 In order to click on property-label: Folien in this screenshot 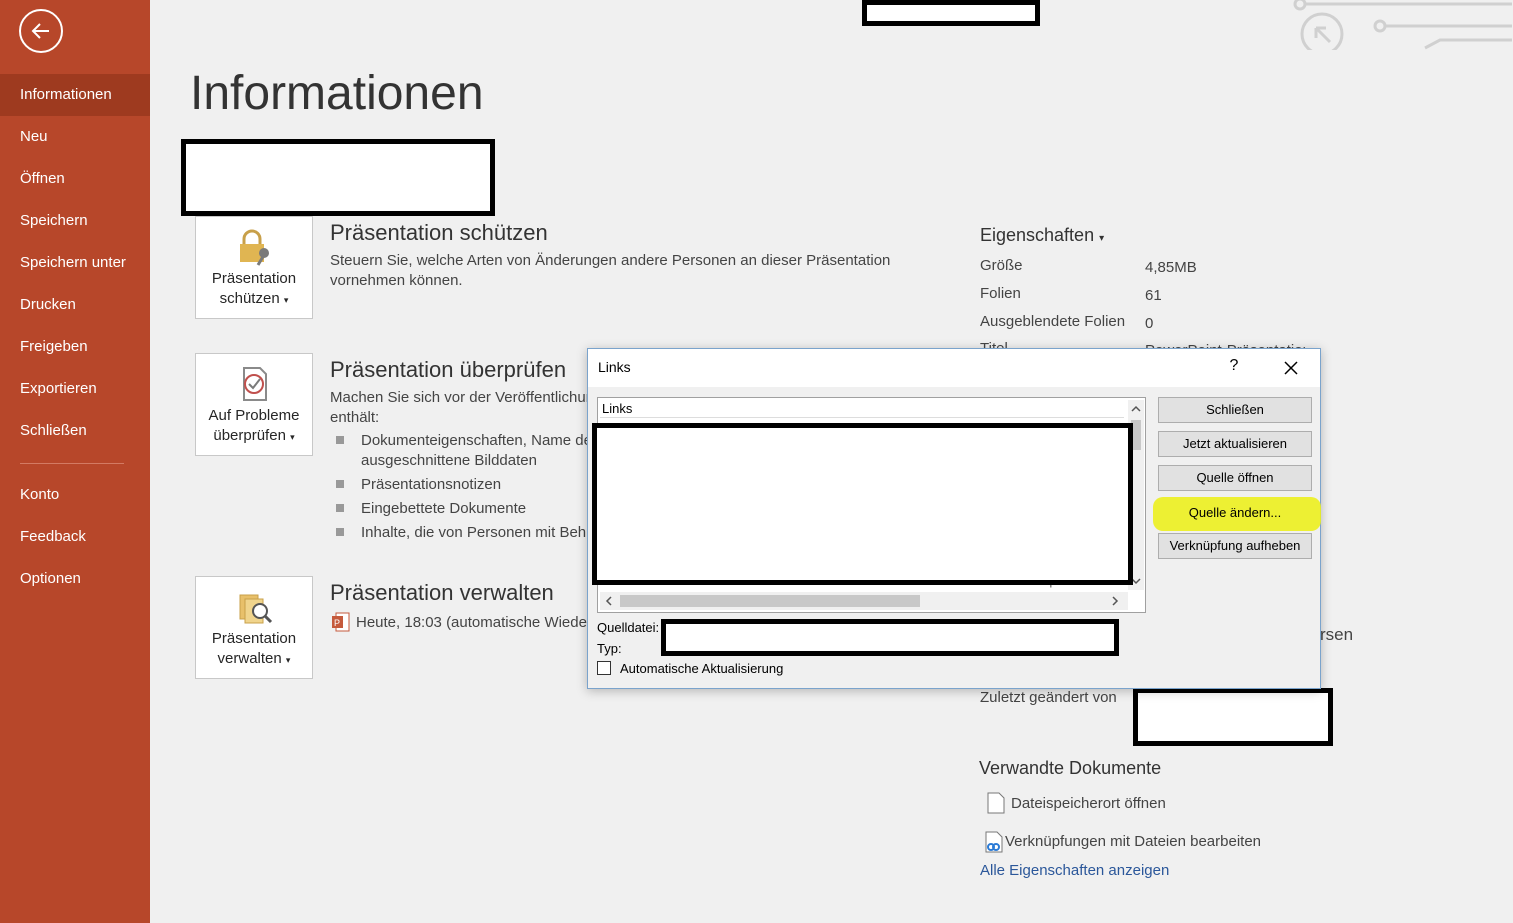, I will do `click(1000, 293)`.